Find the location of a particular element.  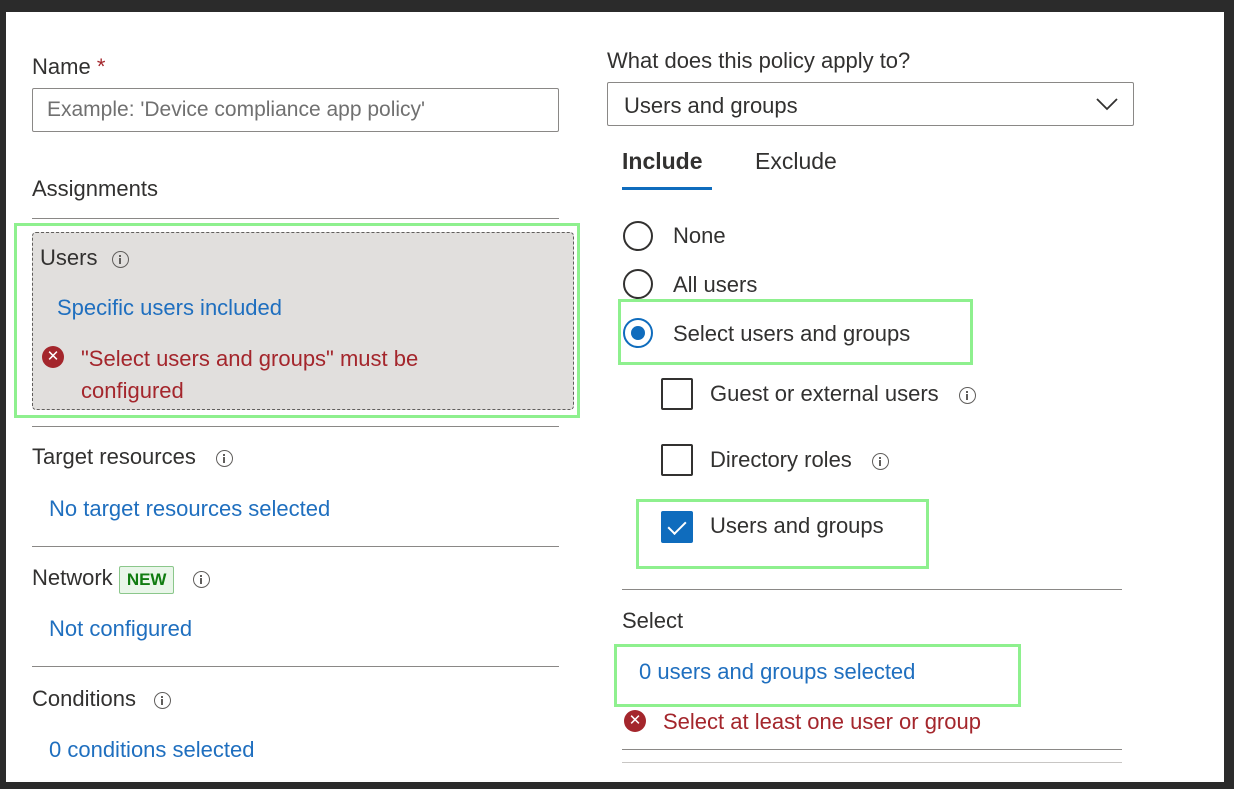

required-asterisk: * is located at coordinates (101, 66).